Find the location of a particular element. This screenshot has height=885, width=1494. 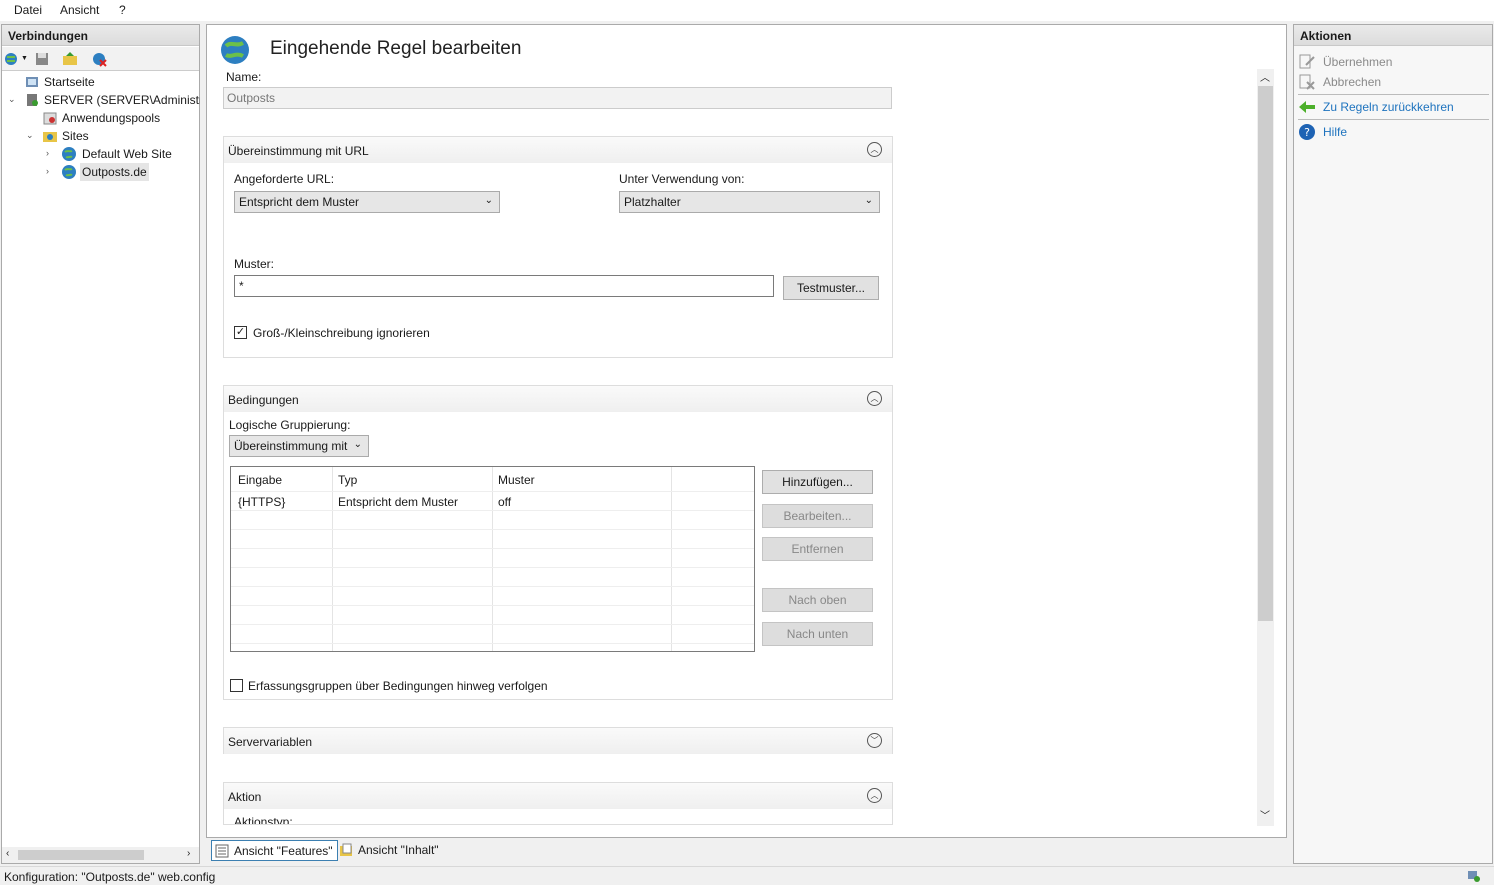

ignore-case-checkbox: ✓ is located at coordinates (240, 332).